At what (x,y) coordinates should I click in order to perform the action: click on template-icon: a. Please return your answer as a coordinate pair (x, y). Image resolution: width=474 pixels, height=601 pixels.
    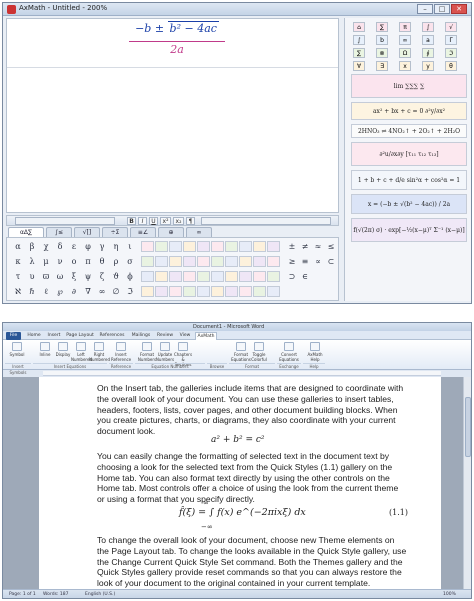
    Looking at the image, I should click on (428, 40).